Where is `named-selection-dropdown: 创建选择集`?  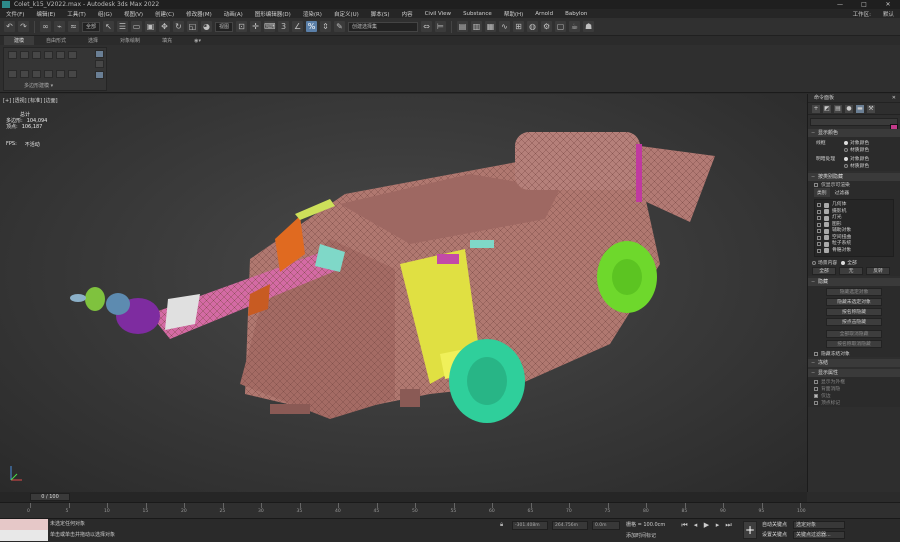
named-selection-dropdown: 创建选择集 is located at coordinates (383, 26).